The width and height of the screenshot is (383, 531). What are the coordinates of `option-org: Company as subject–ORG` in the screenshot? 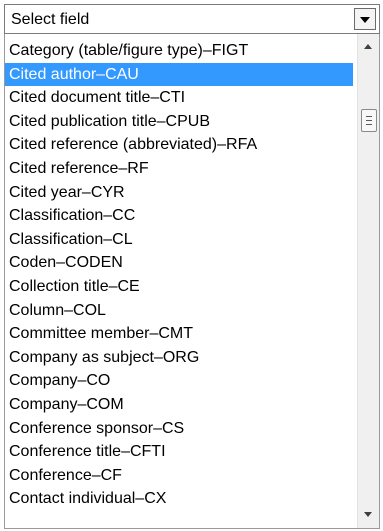 It's located at (179, 358).